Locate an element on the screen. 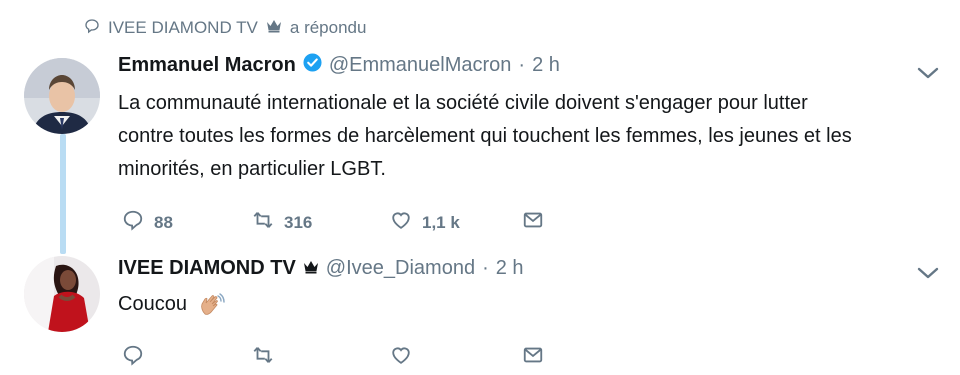 This screenshot has width=960, height=375. verified-badge-icon is located at coordinates (312, 65).